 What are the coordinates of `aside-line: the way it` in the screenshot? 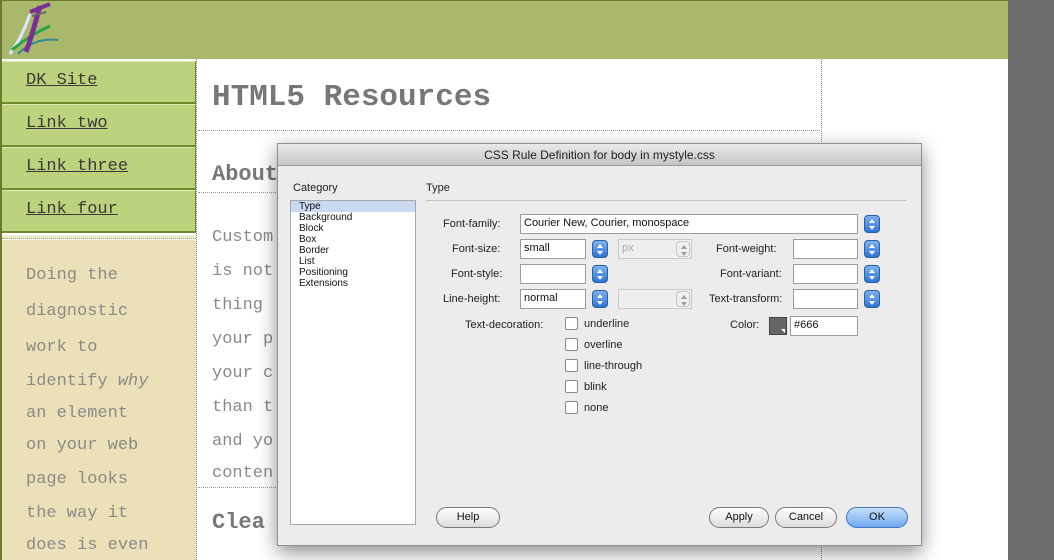 It's located at (77, 513).